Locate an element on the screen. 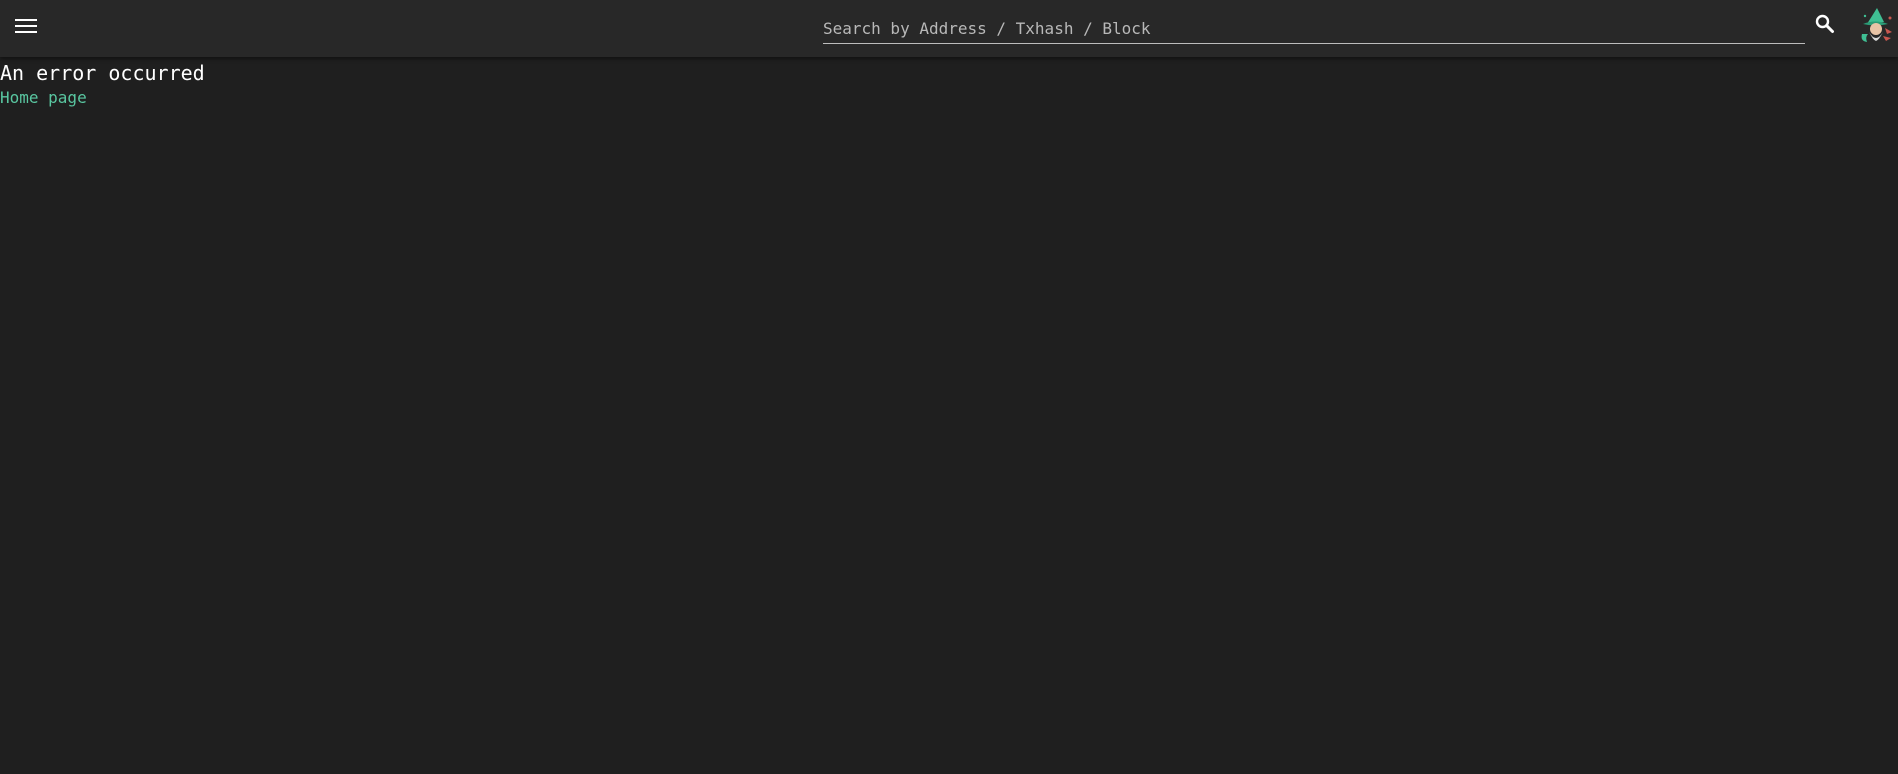 Image resolution: width=1898 pixels, height=774 pixels. avatar is located at coordinates (1876, 25).